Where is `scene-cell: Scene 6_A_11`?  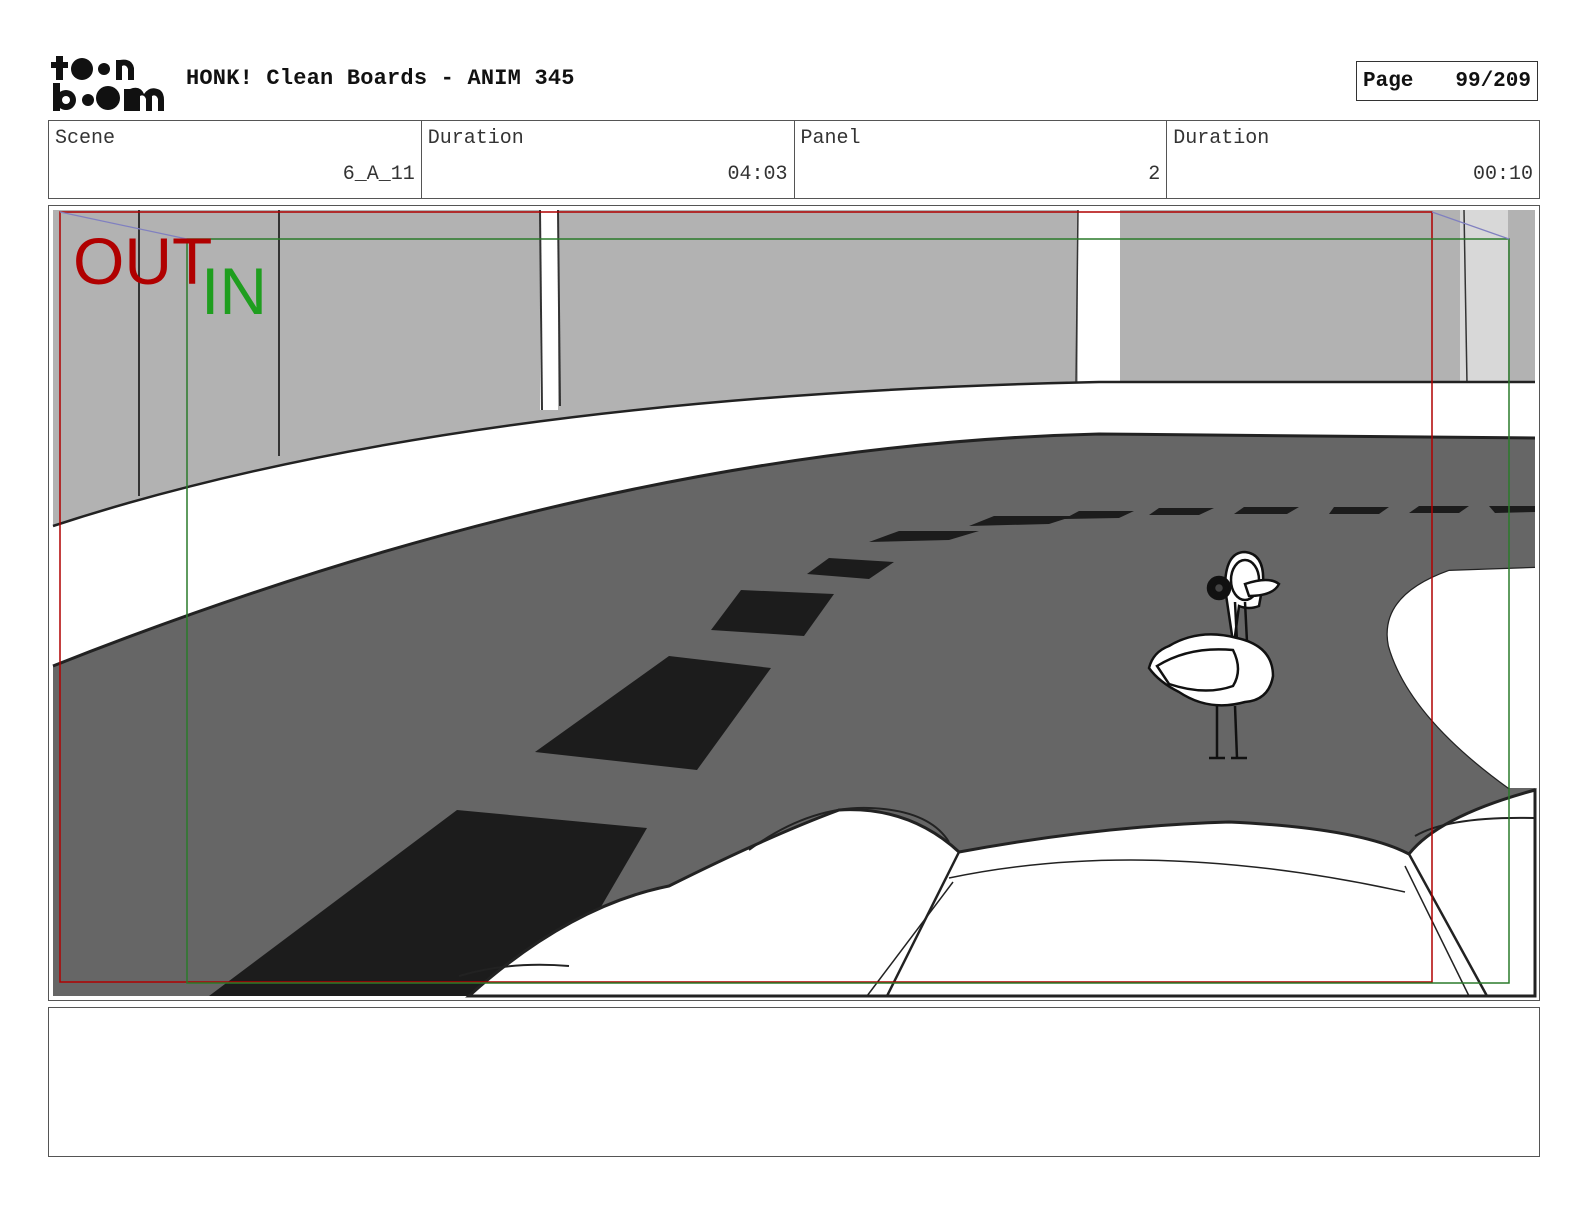 scene-cell: Scene 6_A_11 is located at coordinates (235, 159).